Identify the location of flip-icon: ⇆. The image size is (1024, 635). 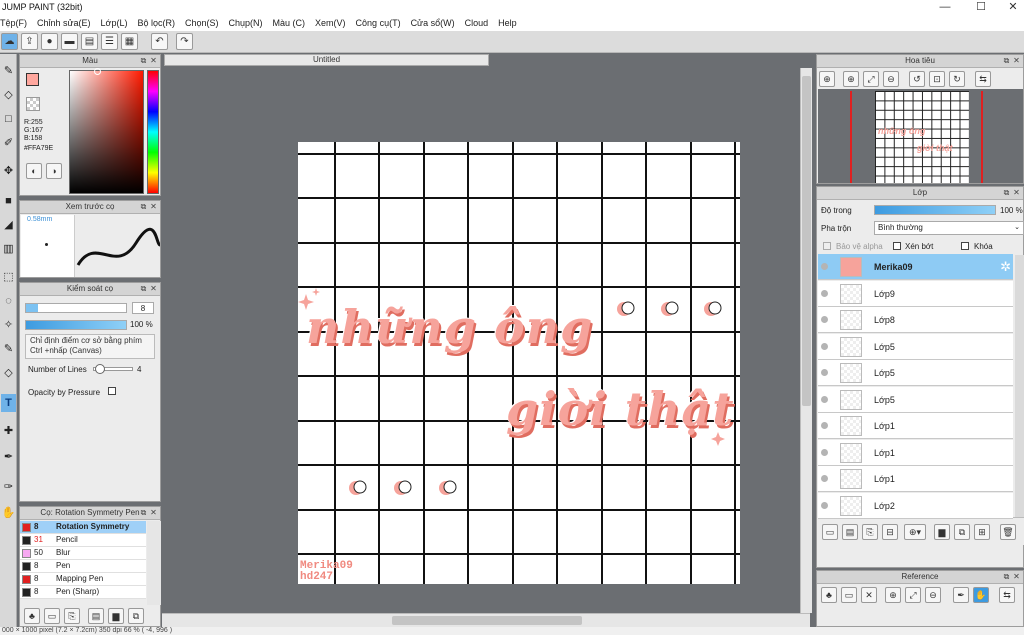
(983, 79).